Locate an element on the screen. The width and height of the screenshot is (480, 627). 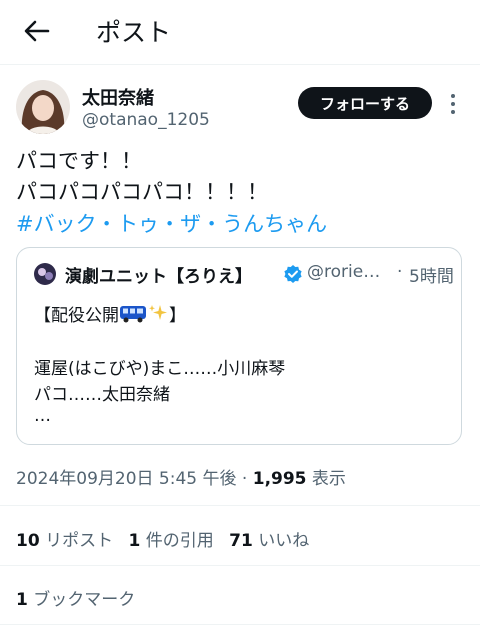
back-button is located at coordinates (37, 31).